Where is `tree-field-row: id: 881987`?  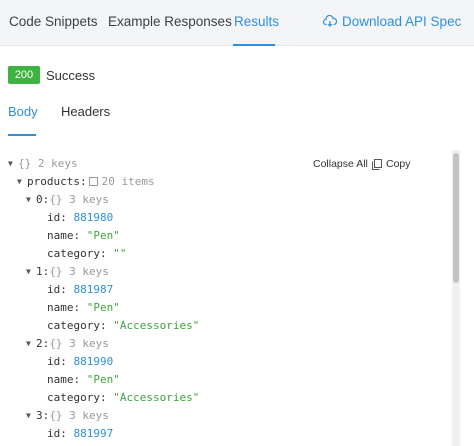 tree-field-row: id: 881987 is located at coordinates (80, 290).